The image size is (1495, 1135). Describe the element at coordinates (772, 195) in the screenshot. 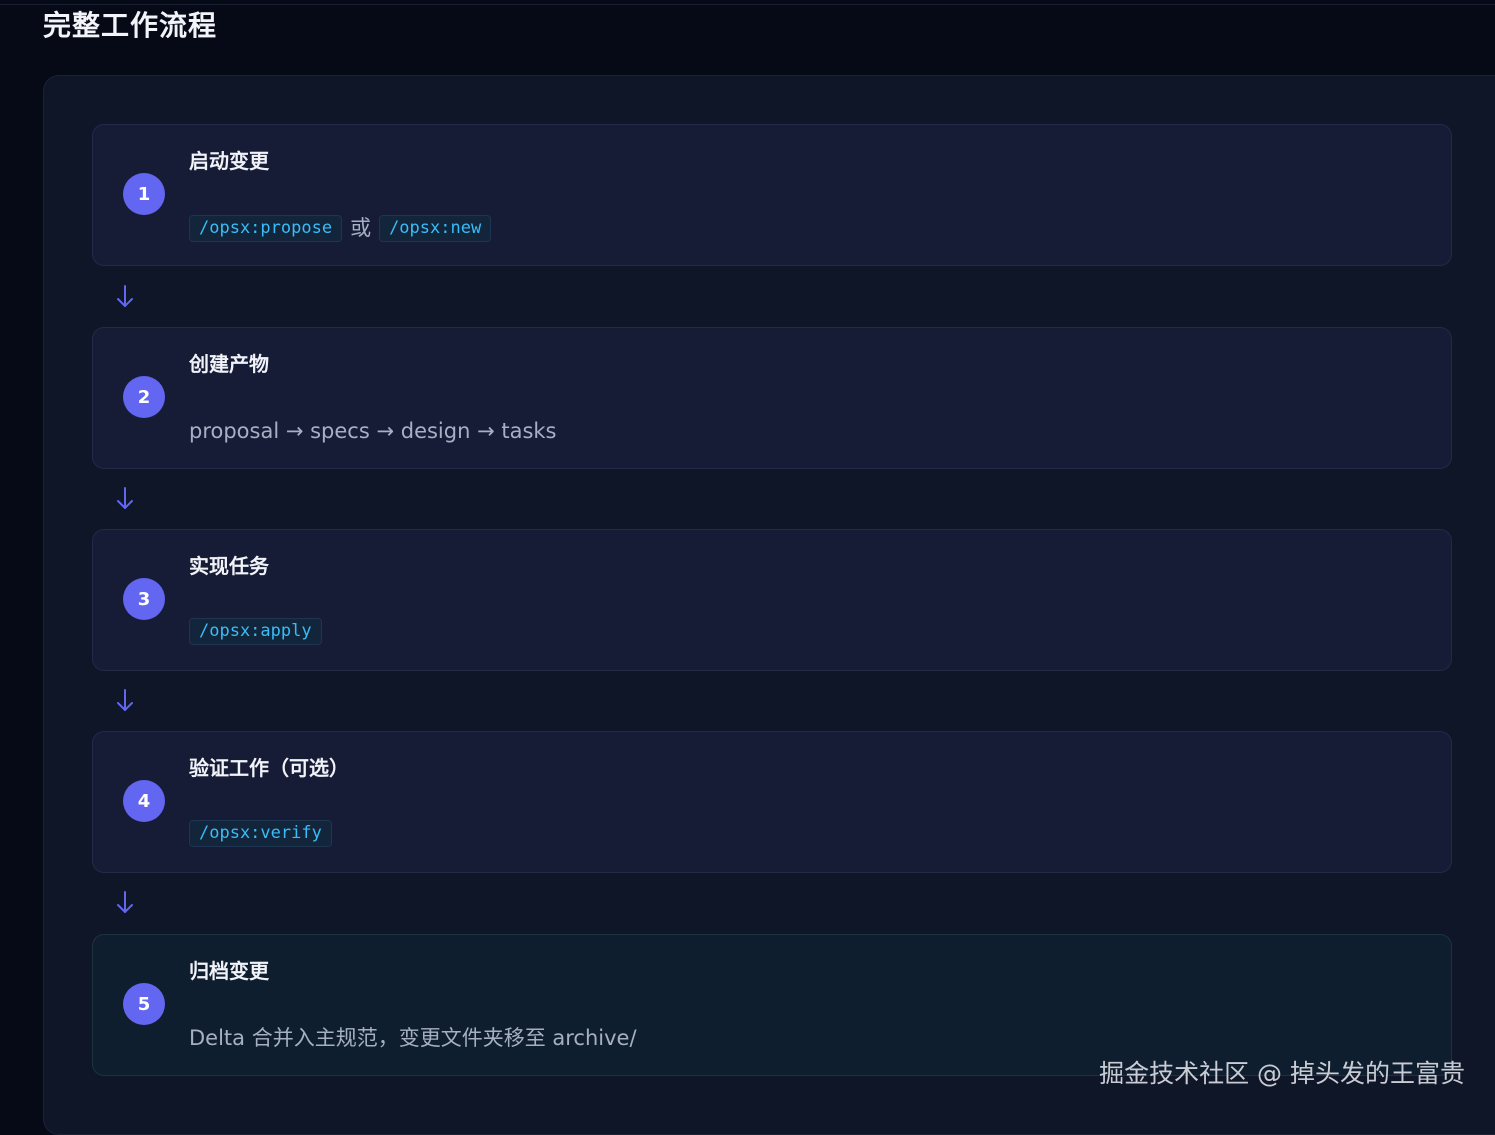

I see `step-card-start-change: 1 启动变更 /opsx:propose 或 /opsx:new` at that location.